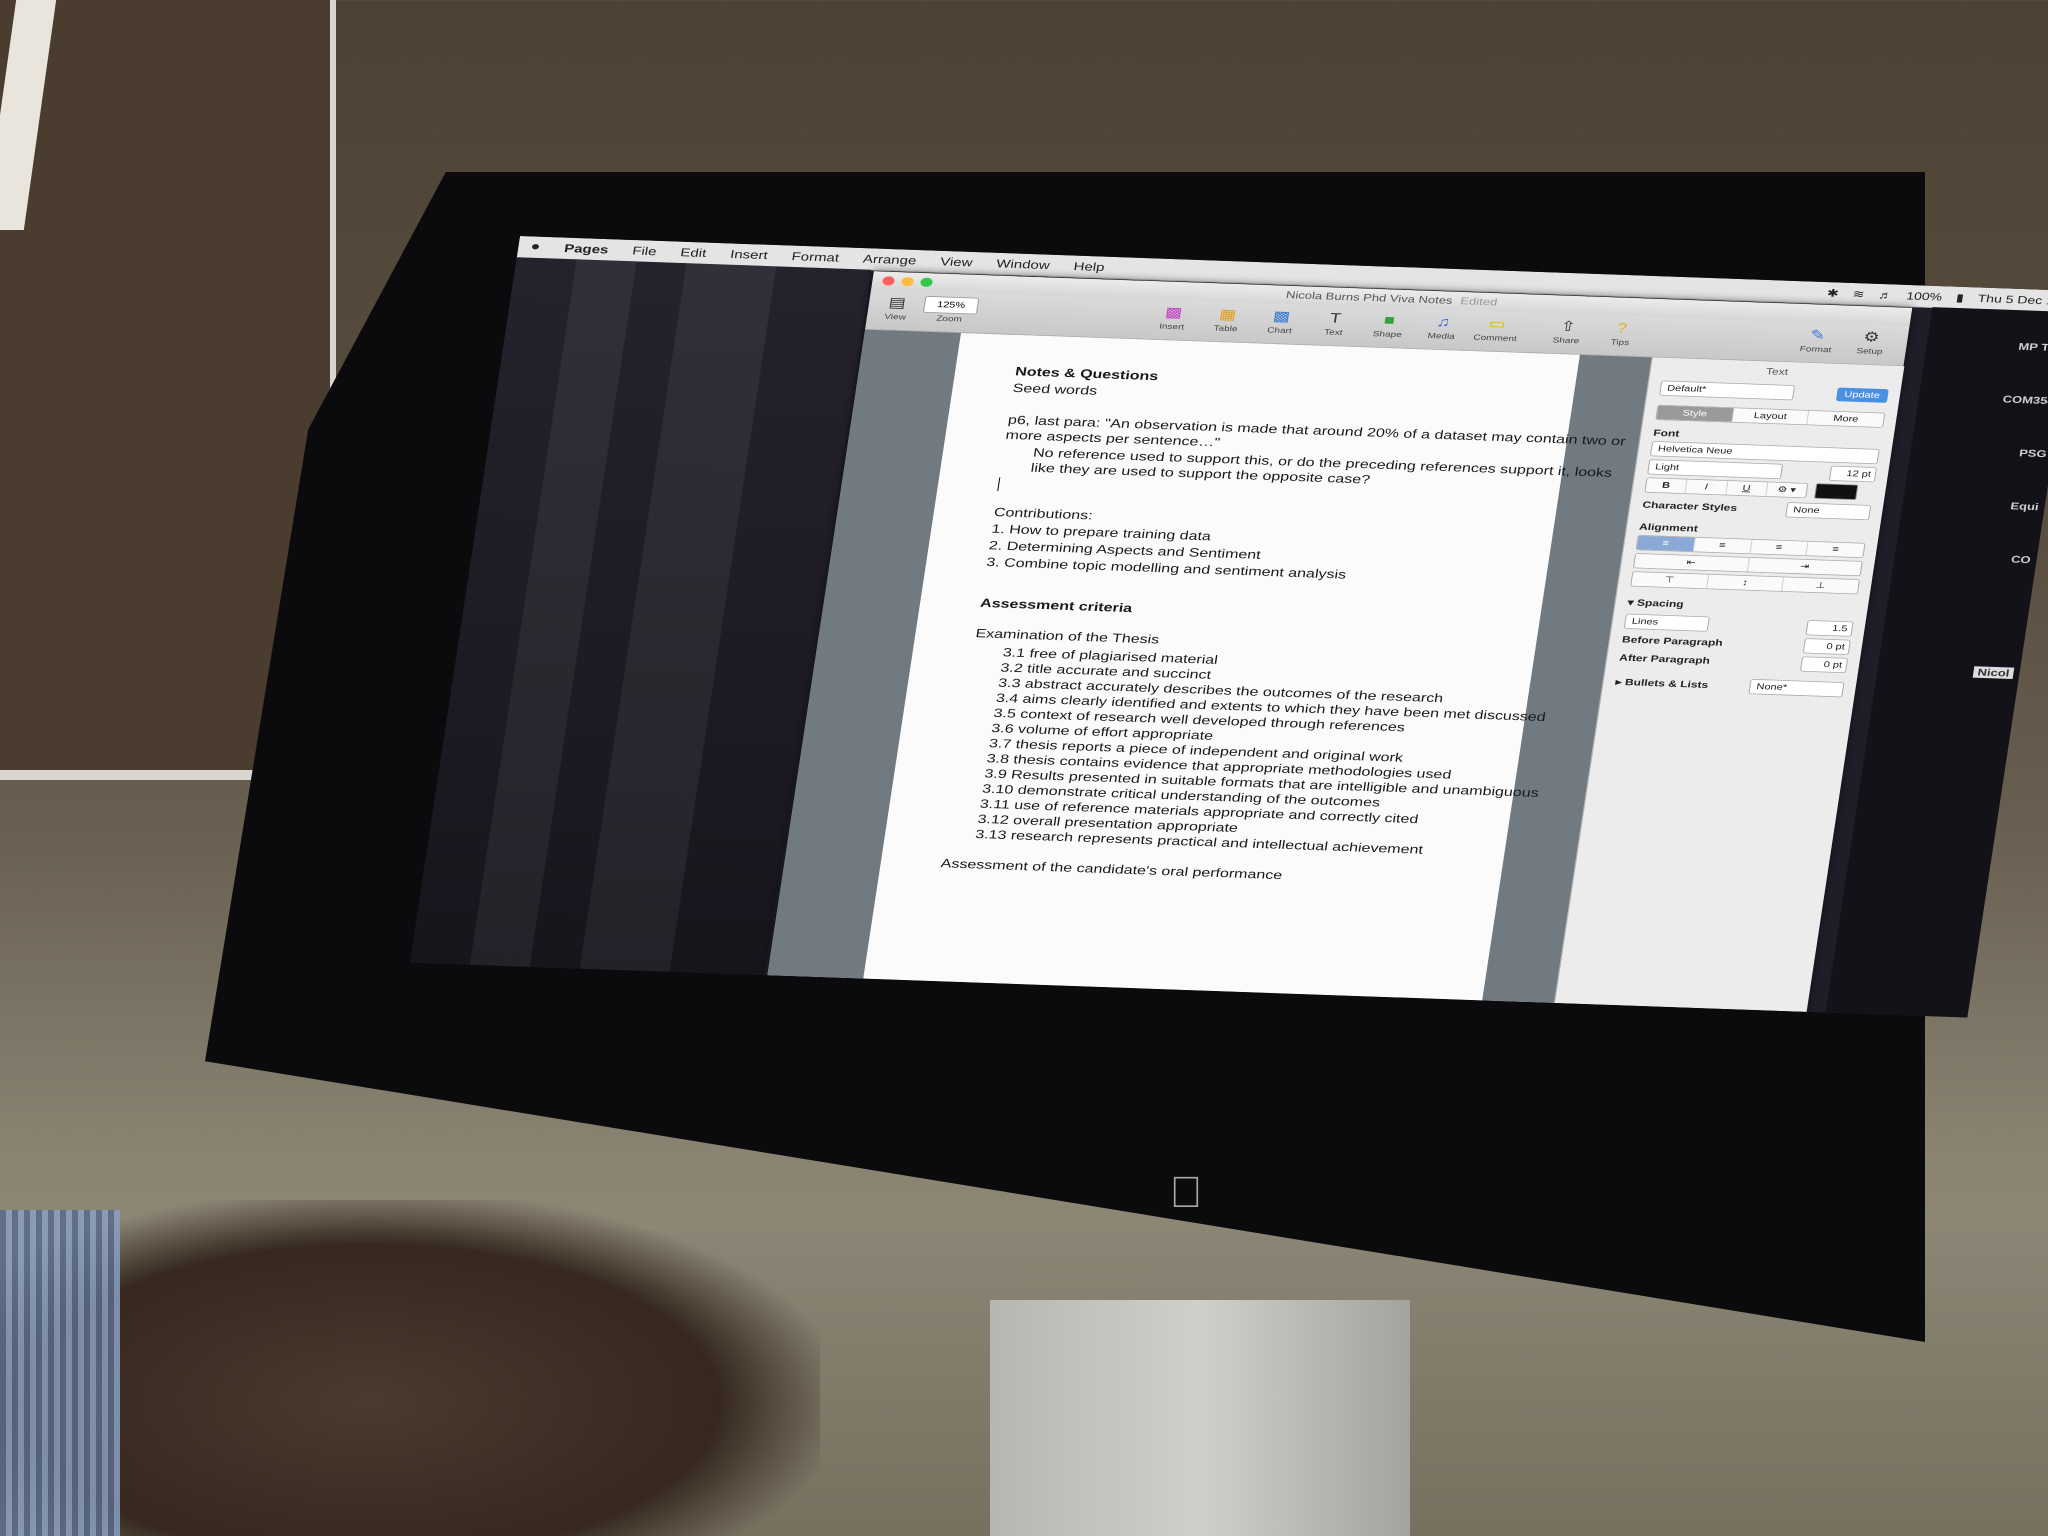 Image resolution: width=2048 pixels, height=1536 pixels. Describe the element at coordinates (2012, 299) in the screenshot. I see `clock: Thu 5 Dec 14` at that location.